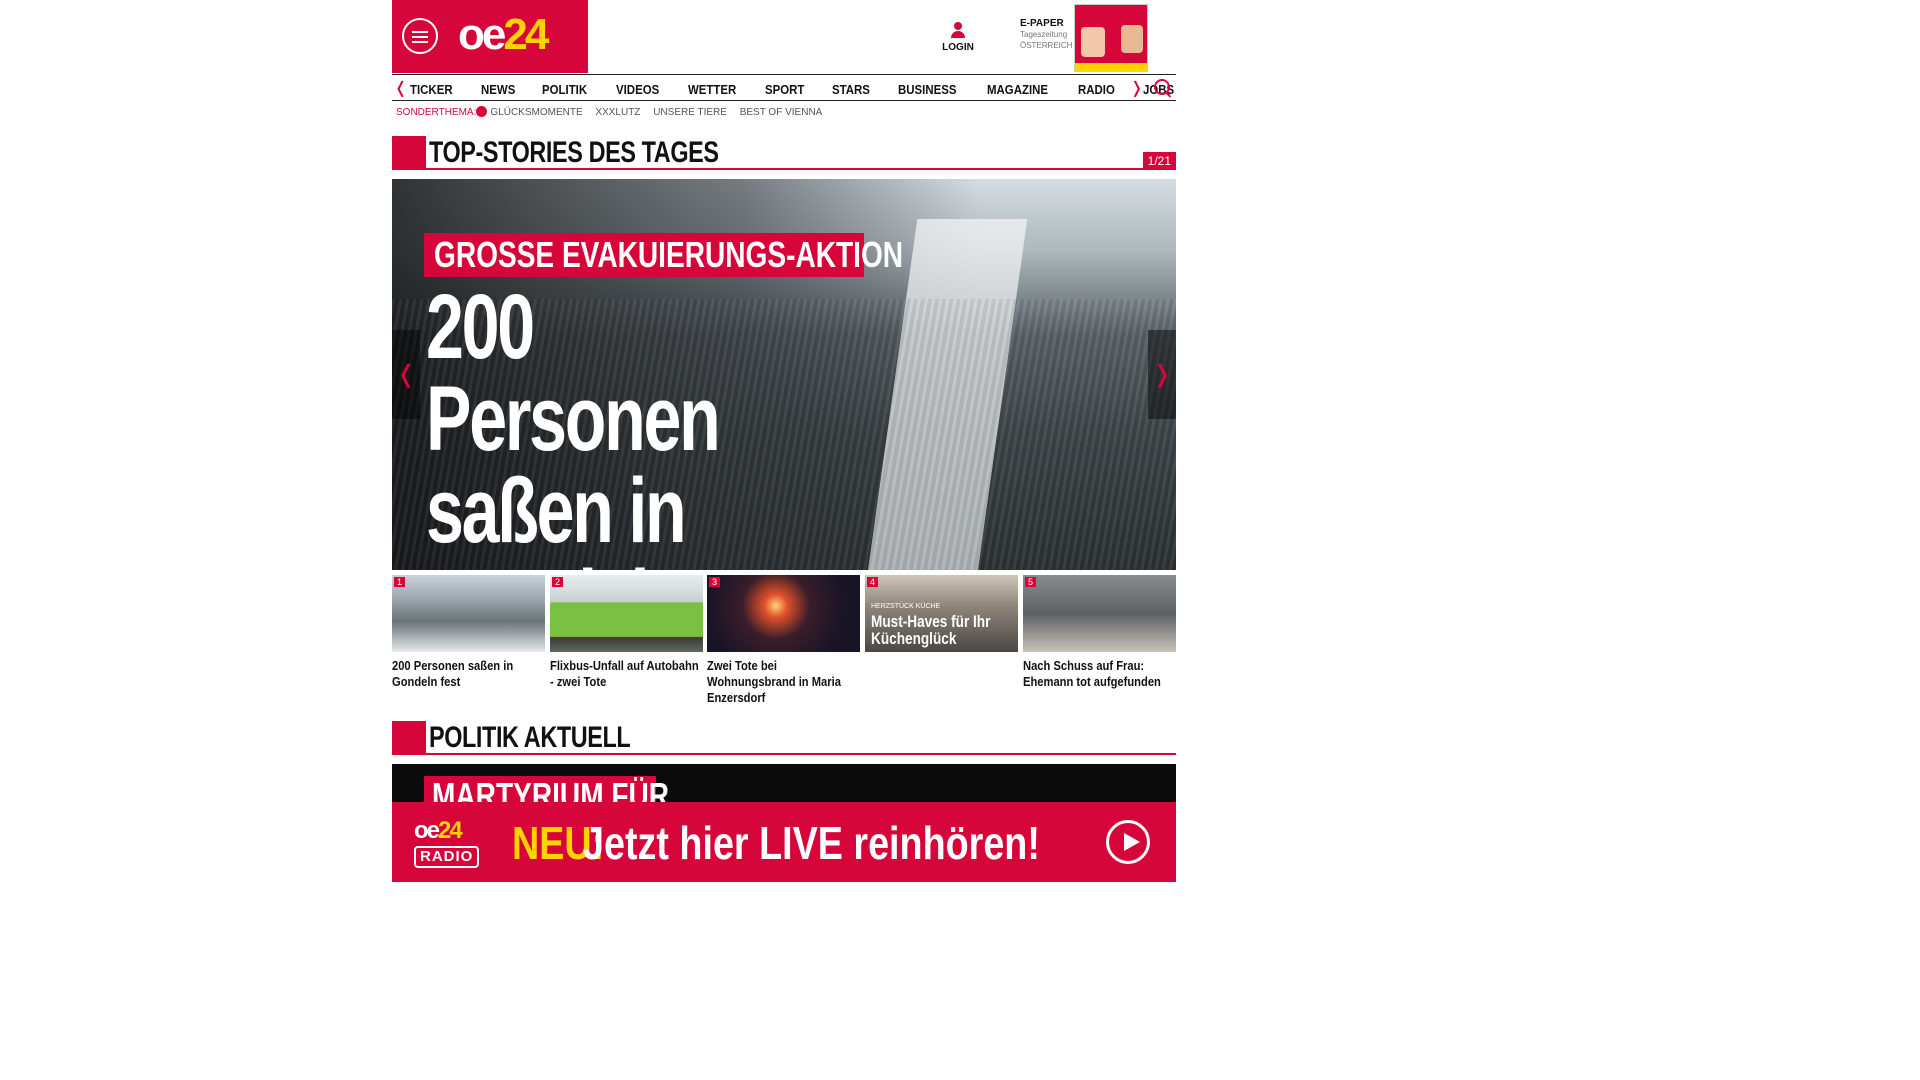 The image size is (1920, 1080). Describe the element at coordinates (536, 112) in the screenshot. I see `subnav-item-gluecksmomente: GLÜCKSMOMENTE` at that location.